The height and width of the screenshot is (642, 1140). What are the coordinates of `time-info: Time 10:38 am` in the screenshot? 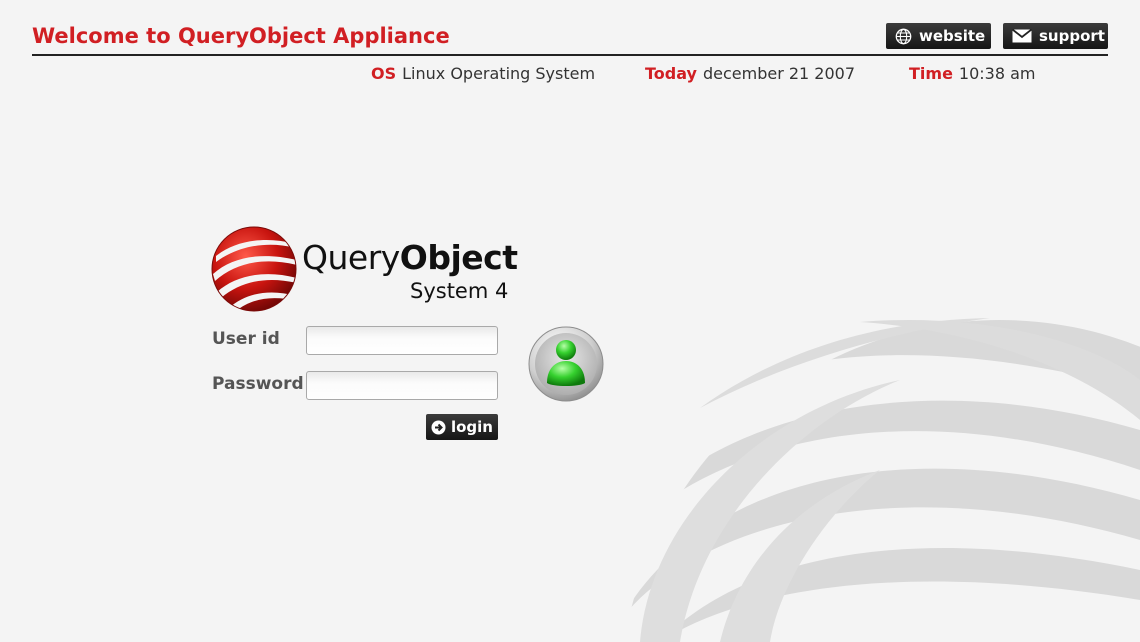 It's located at (972, 73).